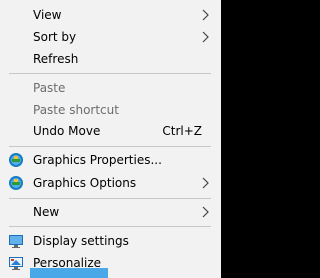  I want to click on personalize-monitor-icon, so click(16, 263).